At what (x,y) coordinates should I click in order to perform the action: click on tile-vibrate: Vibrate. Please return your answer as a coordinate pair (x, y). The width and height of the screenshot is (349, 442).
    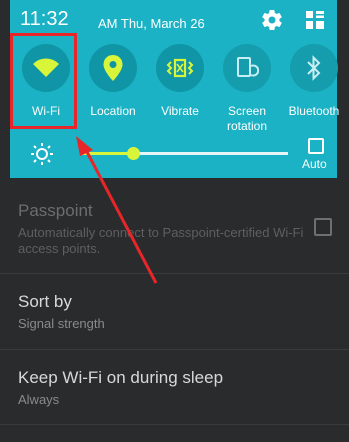
    Looking at the image, I should click on (180, 89).